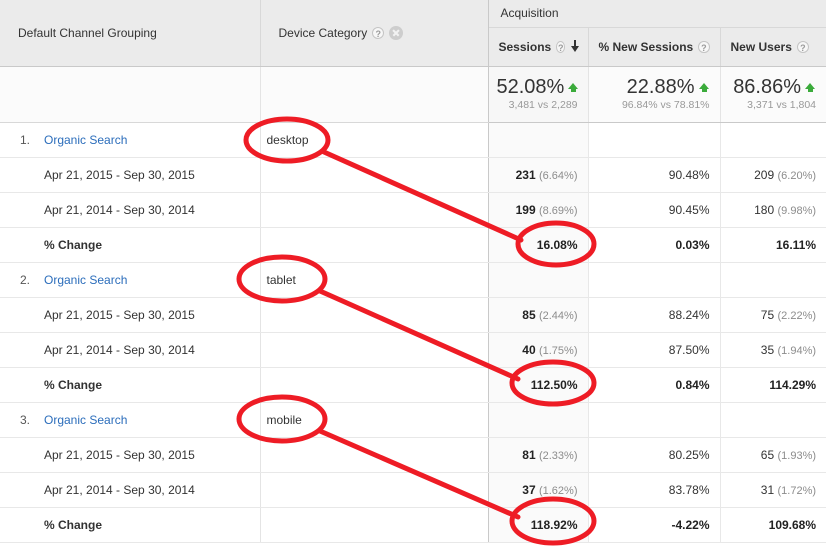 Image resolution: width=826 pixels, height=549 pixels. What do you see at coordinates (689, 489) in the screenshot?
I see `new-sessions-value: 83.78%` at bounding box center [689, 489].